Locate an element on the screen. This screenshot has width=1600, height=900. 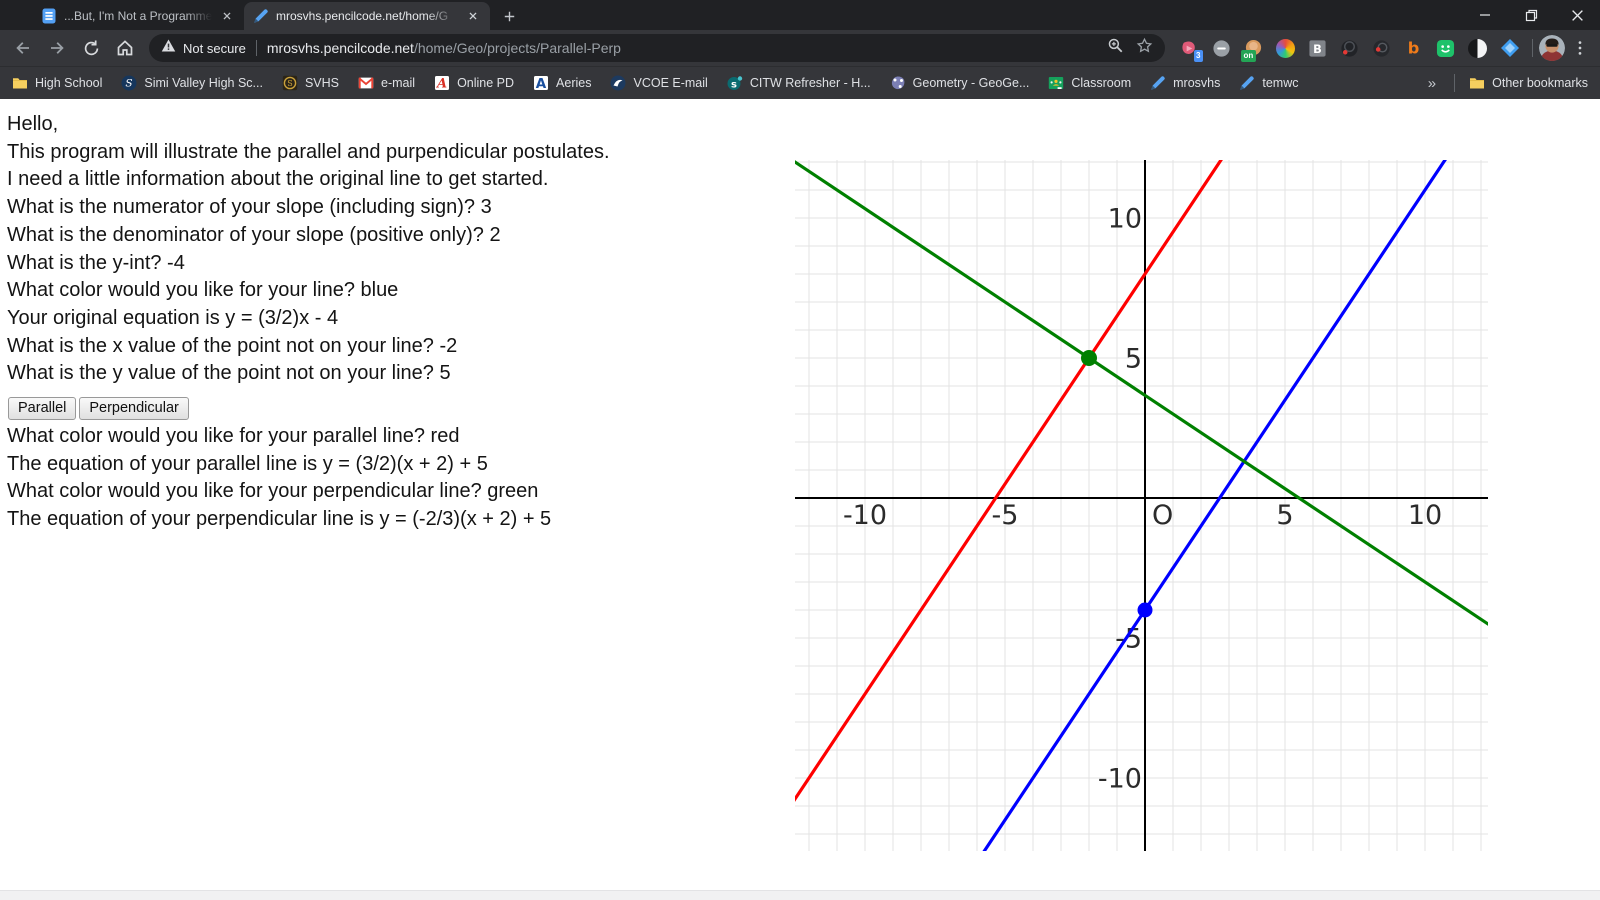
bookmark-label: Online PD is located at coordinates (486, 83).